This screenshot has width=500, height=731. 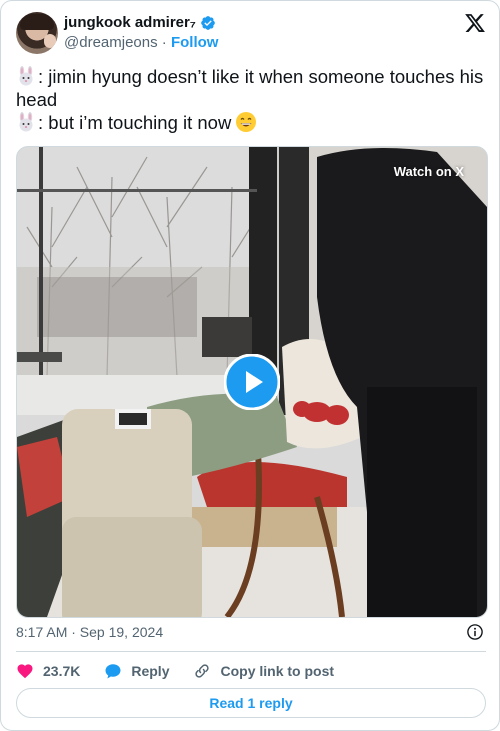 What do you see at coordinates (62, 671) in the screenshot?
I see `like-count: 23.7K` at bounding box center [62, 671].